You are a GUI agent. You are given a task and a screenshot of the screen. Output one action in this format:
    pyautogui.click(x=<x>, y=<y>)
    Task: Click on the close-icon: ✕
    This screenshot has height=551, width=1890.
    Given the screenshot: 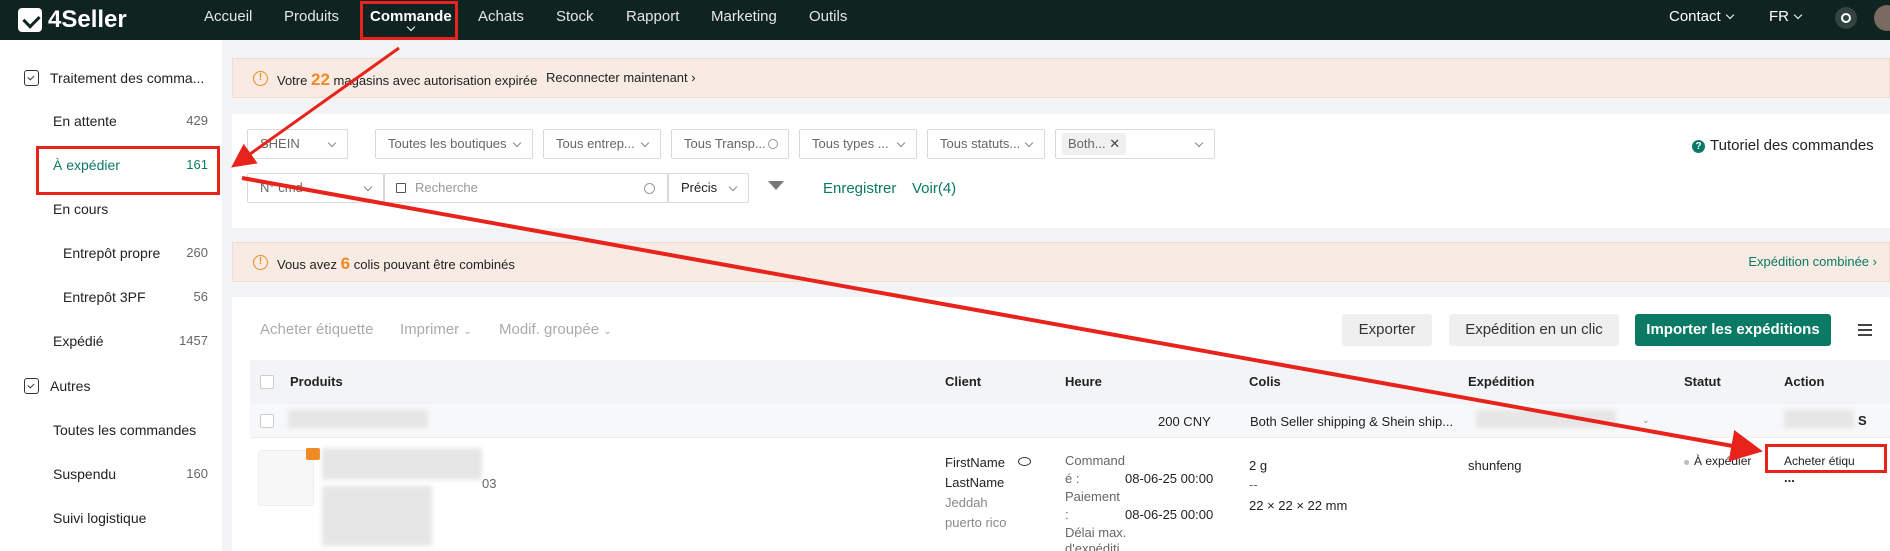 What is the action you would take?
    pyautogui.click(x=1114, y=143)
    